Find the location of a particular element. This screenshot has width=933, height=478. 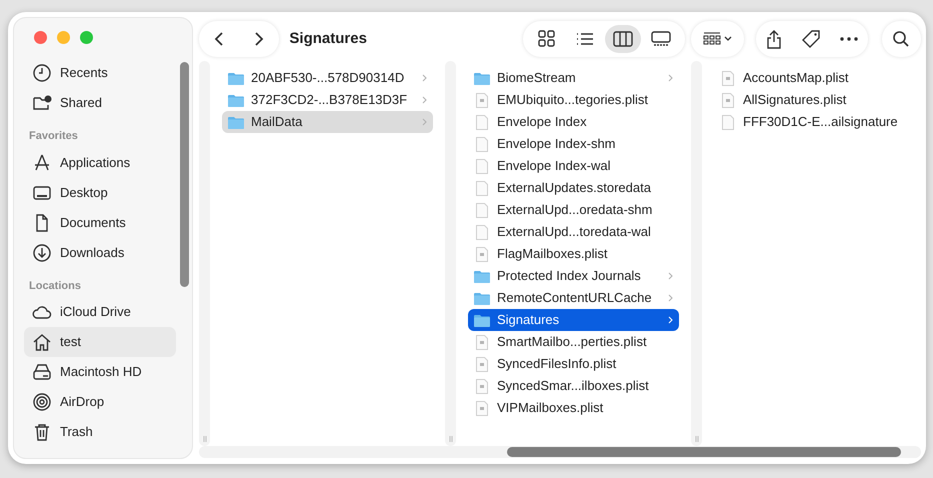

folder-item: RemoteContentURLCache is located at coordinates (573, 298).